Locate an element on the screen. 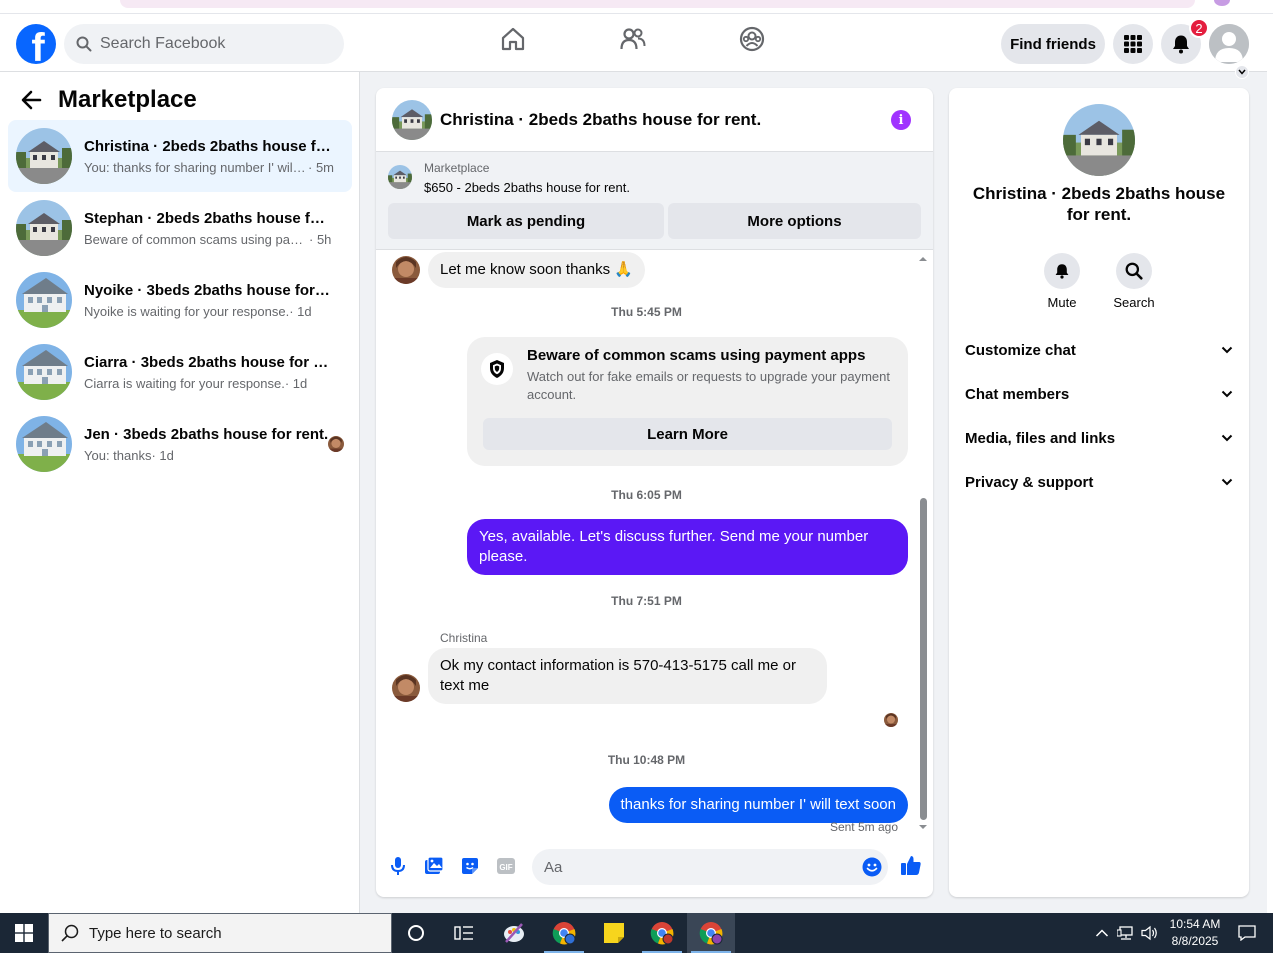 This screenshot has width=1273, height=953. search-input is located at coordinates (210, 44).